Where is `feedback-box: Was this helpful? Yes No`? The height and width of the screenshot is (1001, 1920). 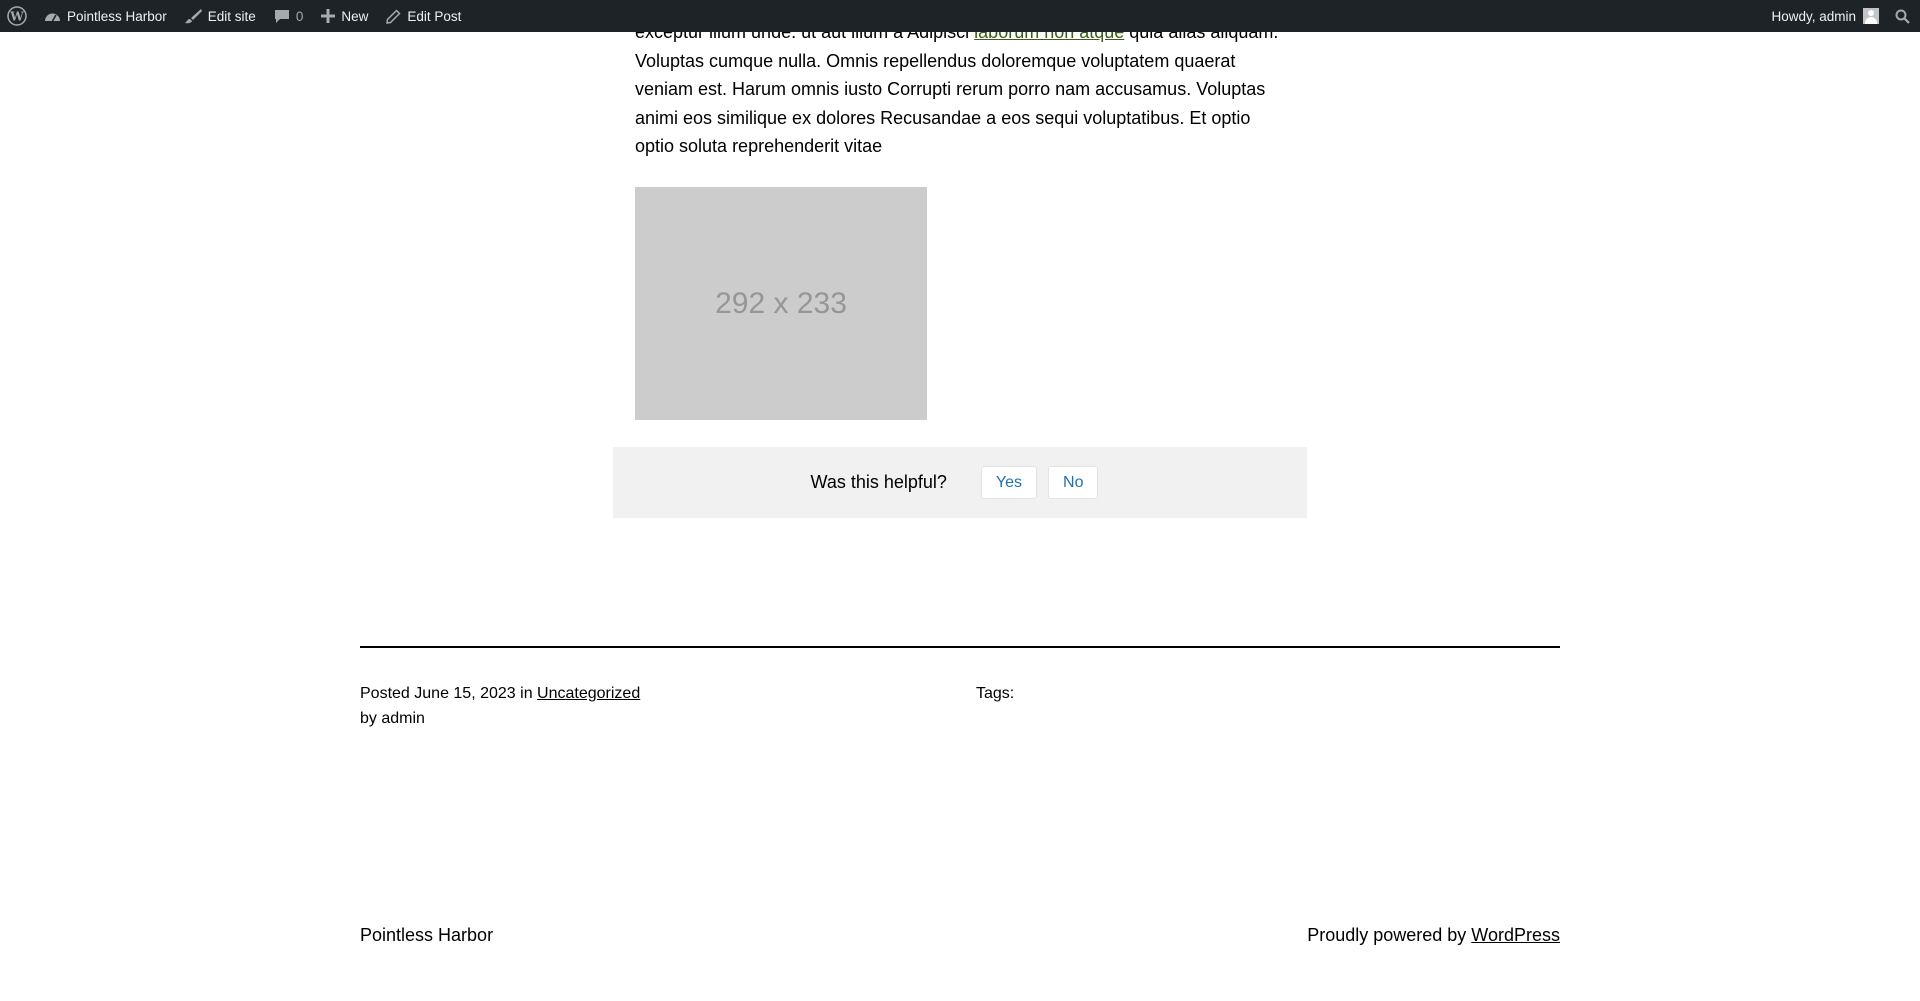
feedback-box: Was this helpful? Yes No is located at coordinates (960, 482).